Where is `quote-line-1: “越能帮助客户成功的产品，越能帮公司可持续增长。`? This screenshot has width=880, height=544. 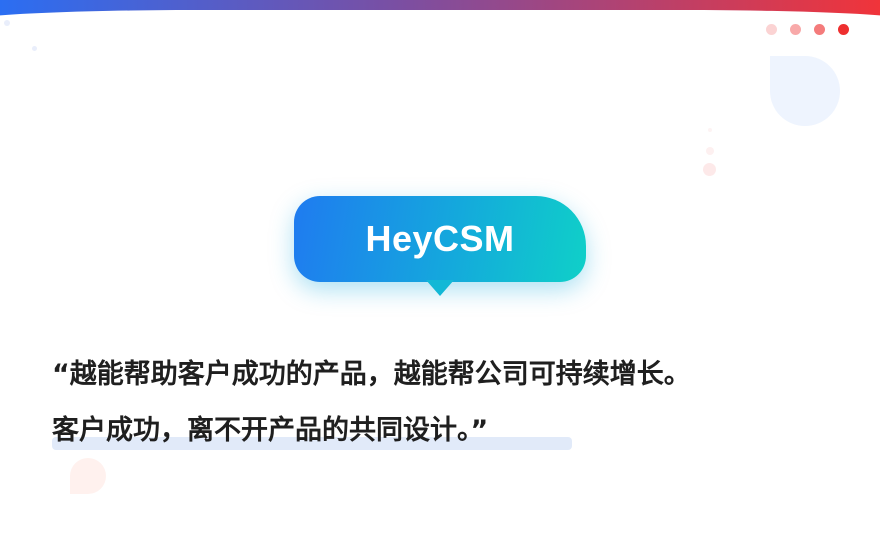 quote-line-1: “越能帮助客户成功的产品，越能帮公司可持续增长。 is located at coordinates (371, 374).